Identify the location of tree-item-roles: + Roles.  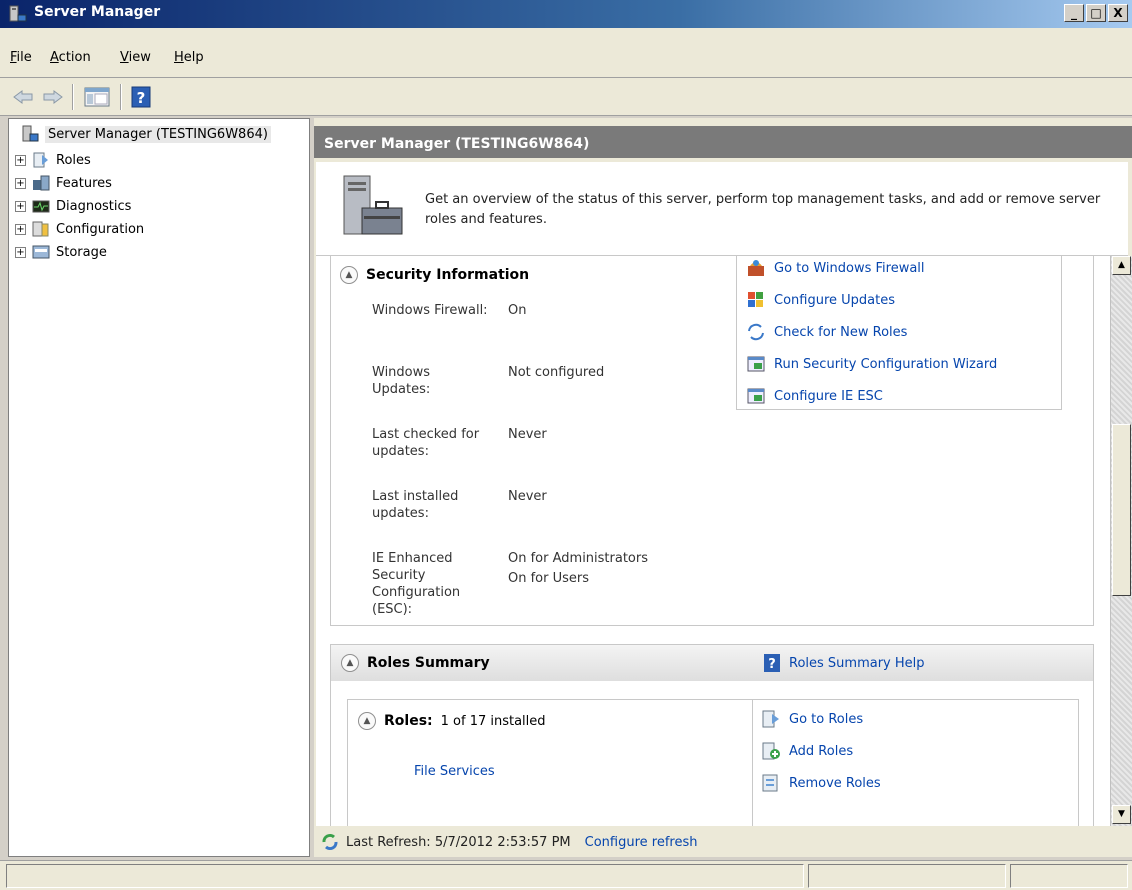
(53, 160).